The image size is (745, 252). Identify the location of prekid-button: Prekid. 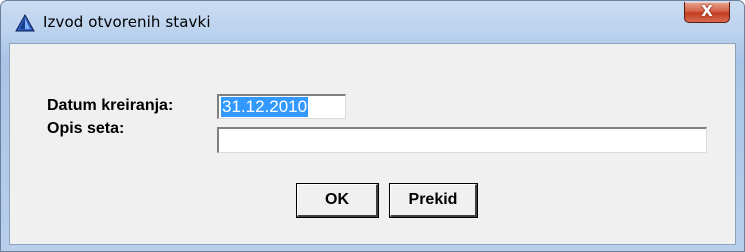
(433, 200).